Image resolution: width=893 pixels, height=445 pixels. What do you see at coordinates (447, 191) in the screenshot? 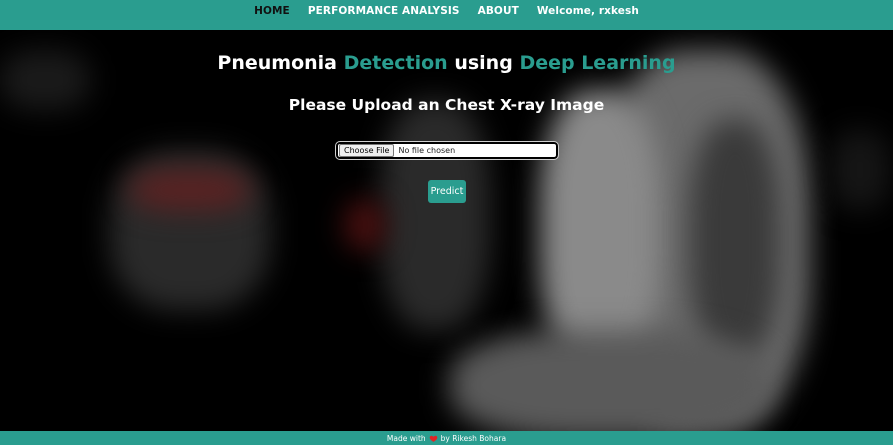
I see `predict-button: Predict` at bounding box center [447, 191].